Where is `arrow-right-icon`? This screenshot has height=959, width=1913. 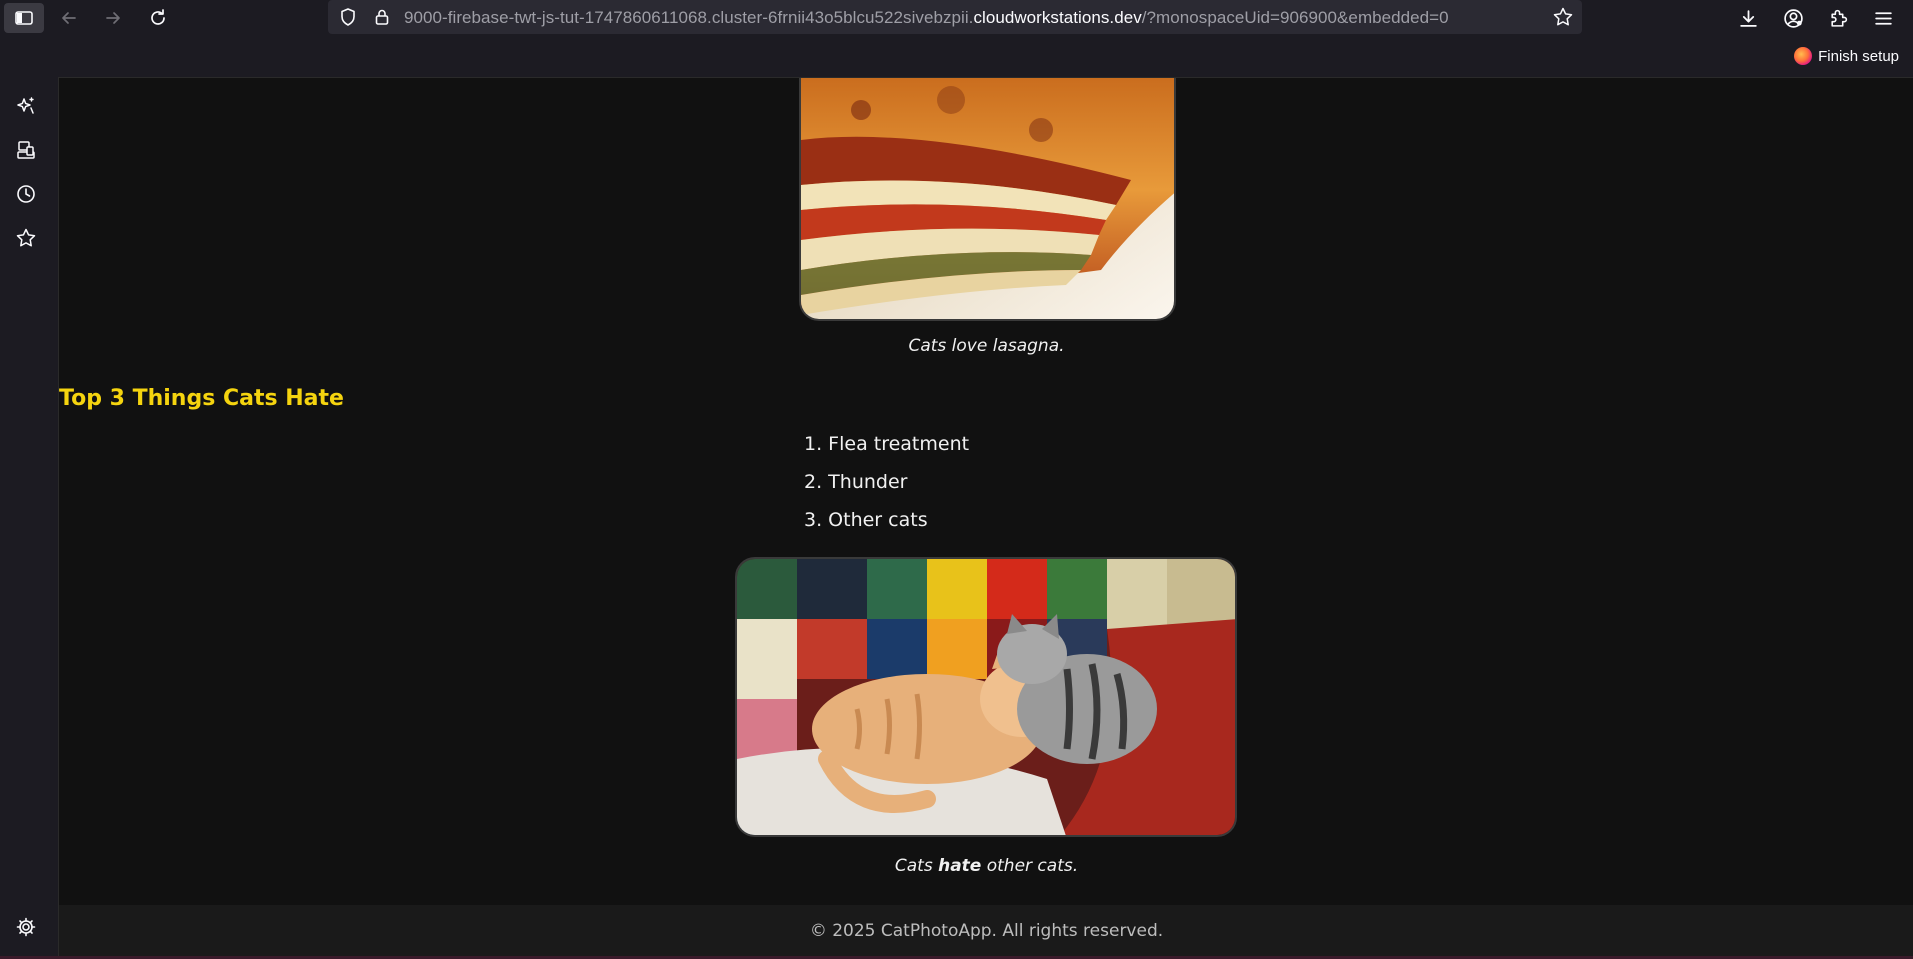 arrow-right-icon is located at coordinates (113, 18).